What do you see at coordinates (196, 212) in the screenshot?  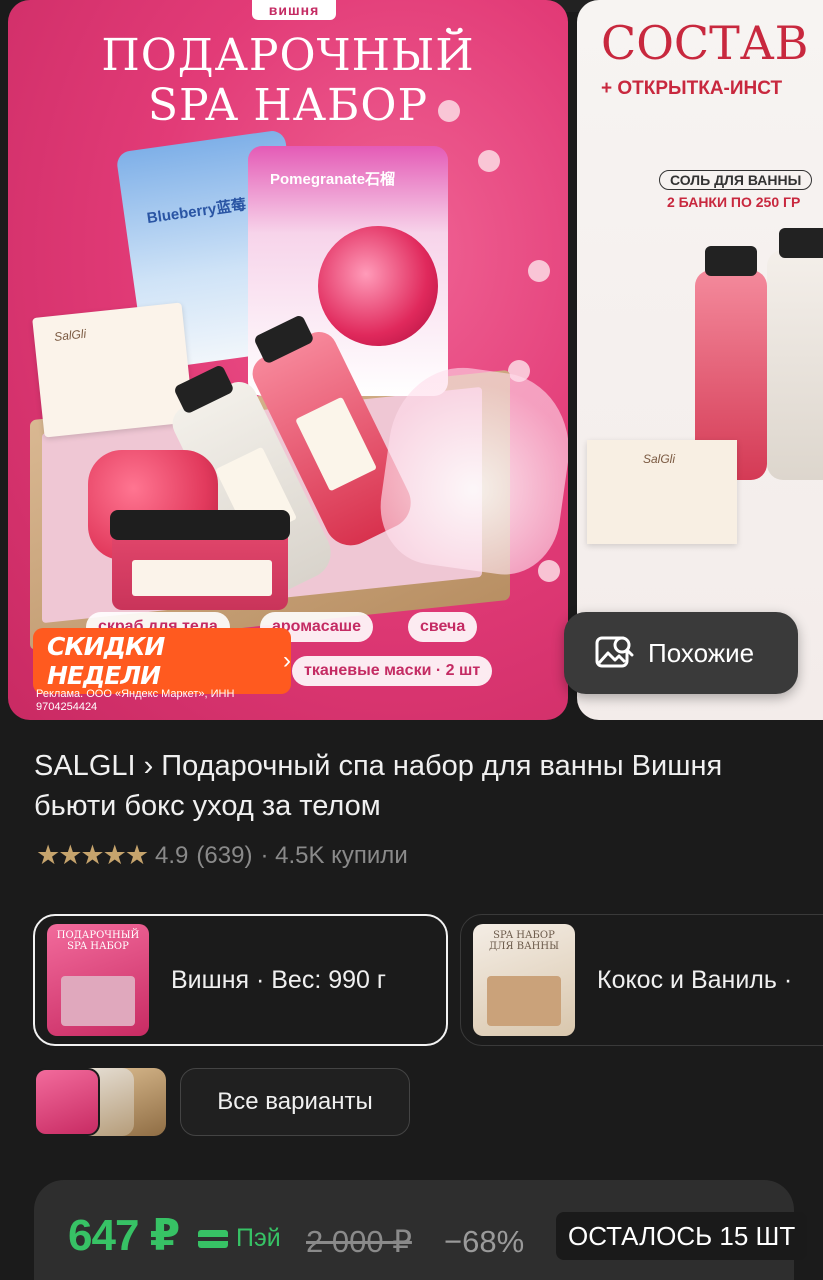 I see `mask-label: Blueberry蓝莓` at bounding box center [196, 212].